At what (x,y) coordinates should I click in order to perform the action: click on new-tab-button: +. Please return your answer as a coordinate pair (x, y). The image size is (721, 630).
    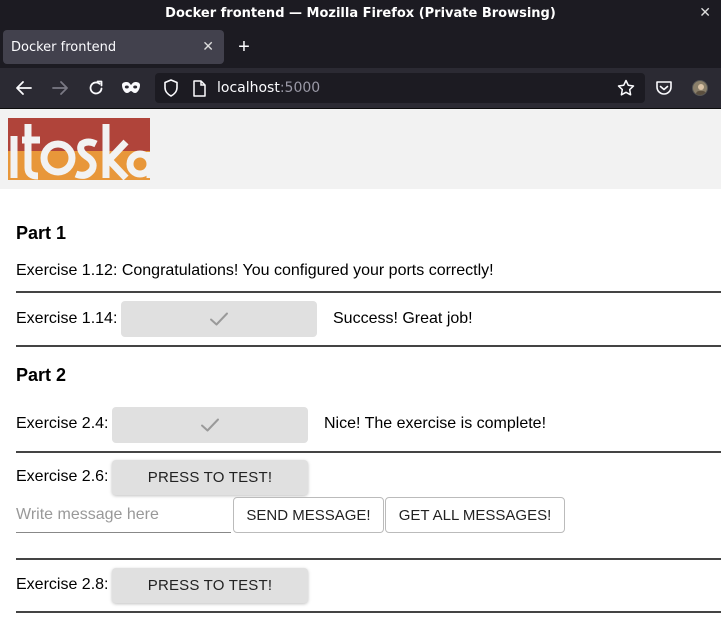
    Looking at the image, I should click on (244, 47).